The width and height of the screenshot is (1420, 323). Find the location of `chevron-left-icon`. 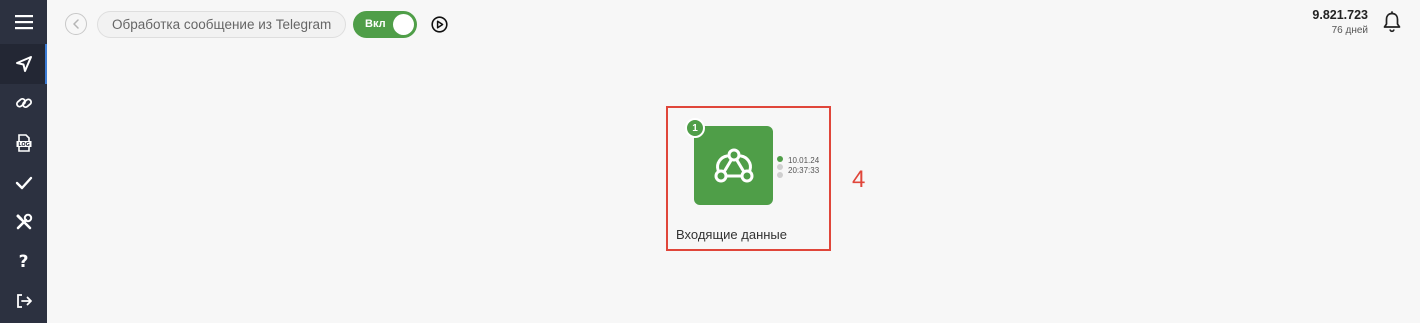

chevron-left-icon is located at coordinates (76, 24).